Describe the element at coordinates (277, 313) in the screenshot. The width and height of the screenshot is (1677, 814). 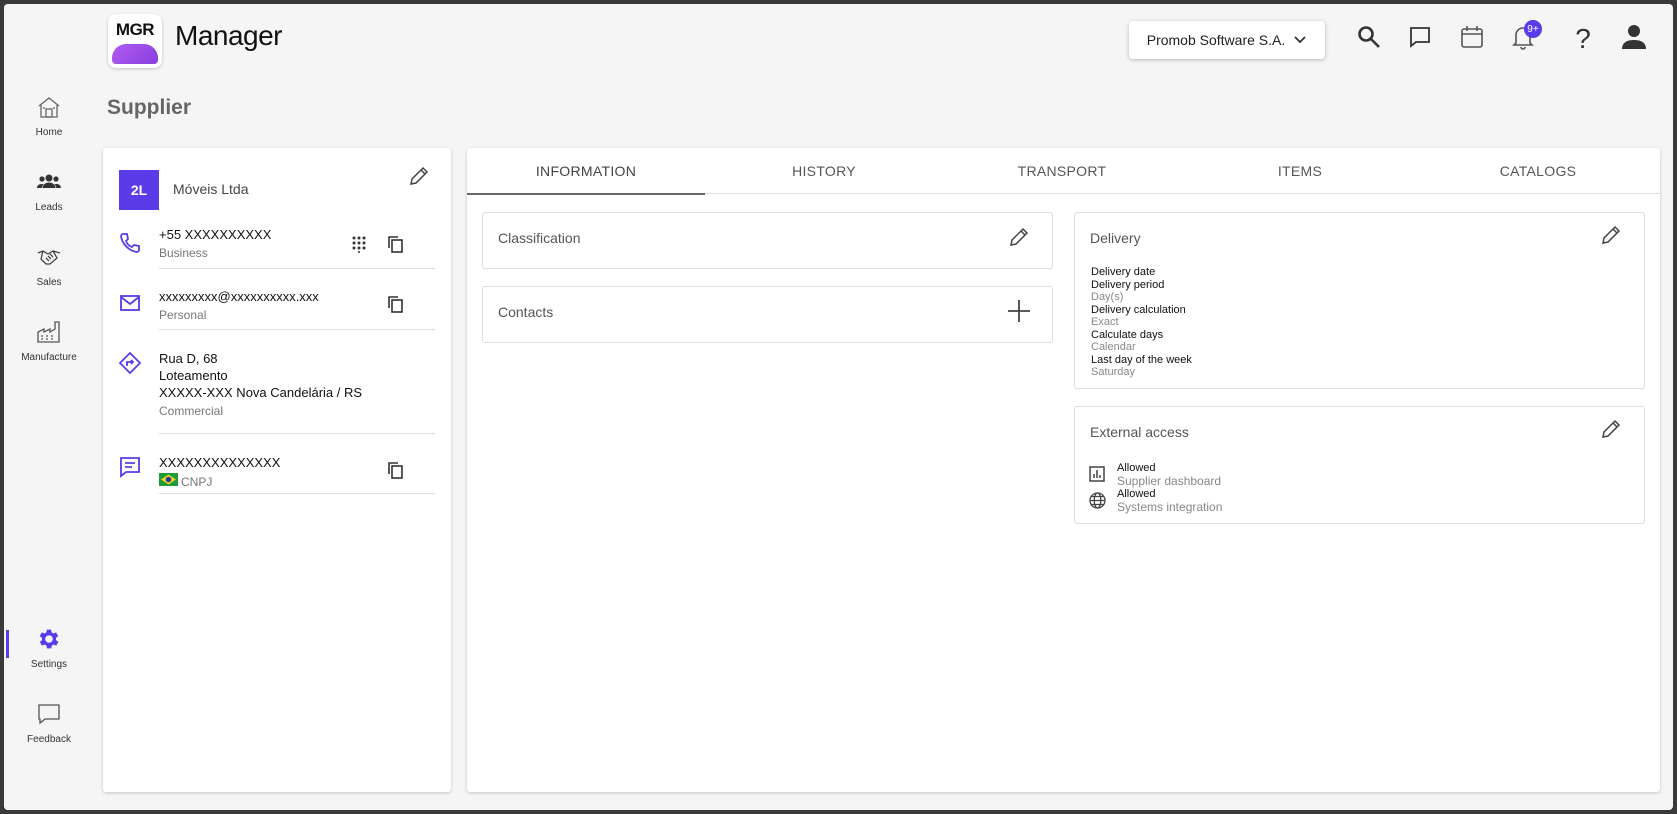
I see `email-row: xxxxxxxxx@xxxxxxxxxx.xxx Personal` at that location.